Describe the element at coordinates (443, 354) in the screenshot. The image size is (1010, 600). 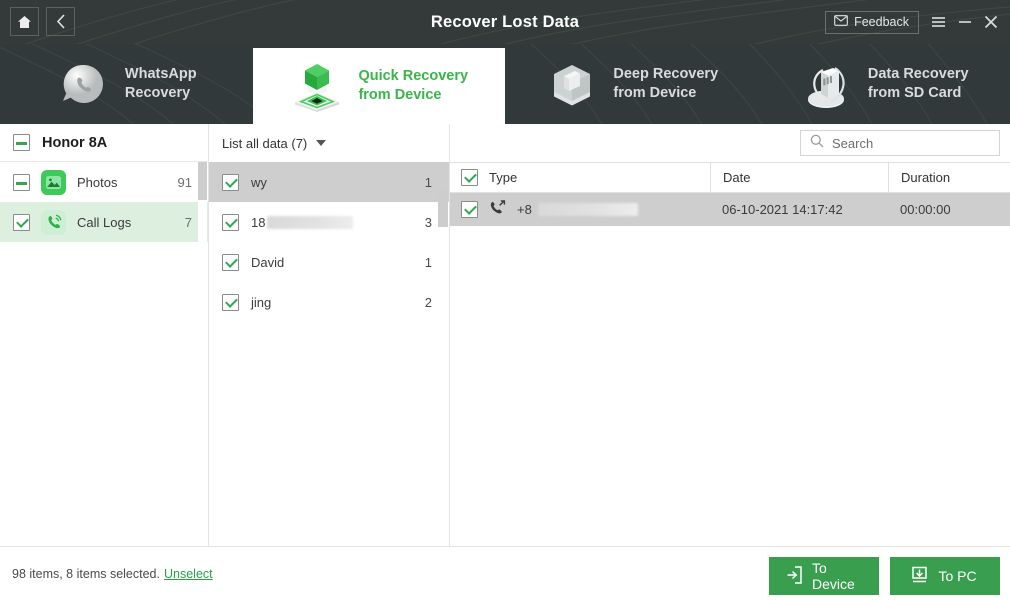
I see `list-scrollbar` at that location.